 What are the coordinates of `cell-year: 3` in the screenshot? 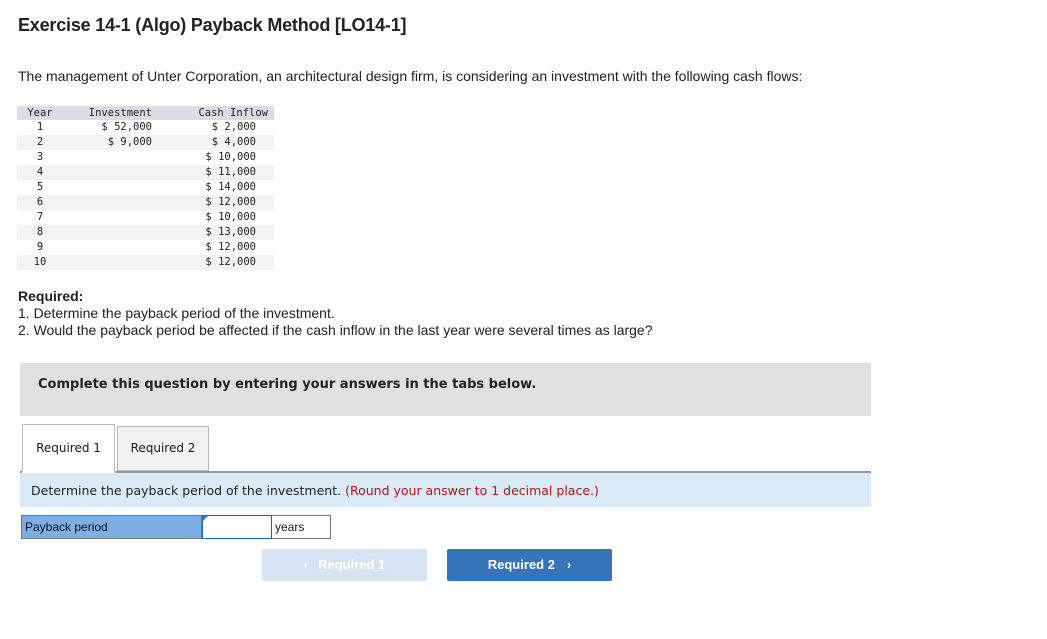 It's located at (40, 157).